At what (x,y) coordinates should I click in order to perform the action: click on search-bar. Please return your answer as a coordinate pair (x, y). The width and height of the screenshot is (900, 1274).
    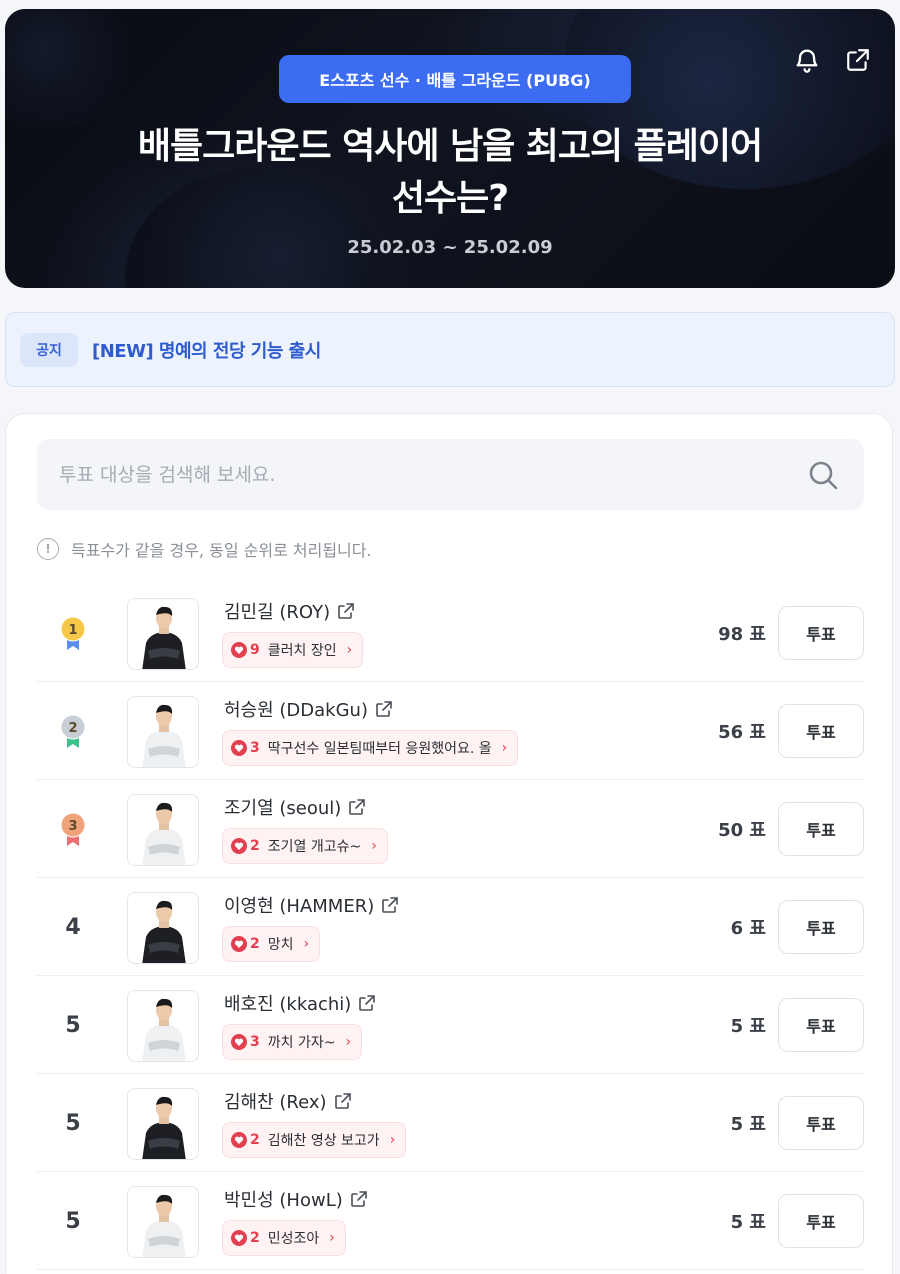
    Looking at the image, I should click on (450, 474).